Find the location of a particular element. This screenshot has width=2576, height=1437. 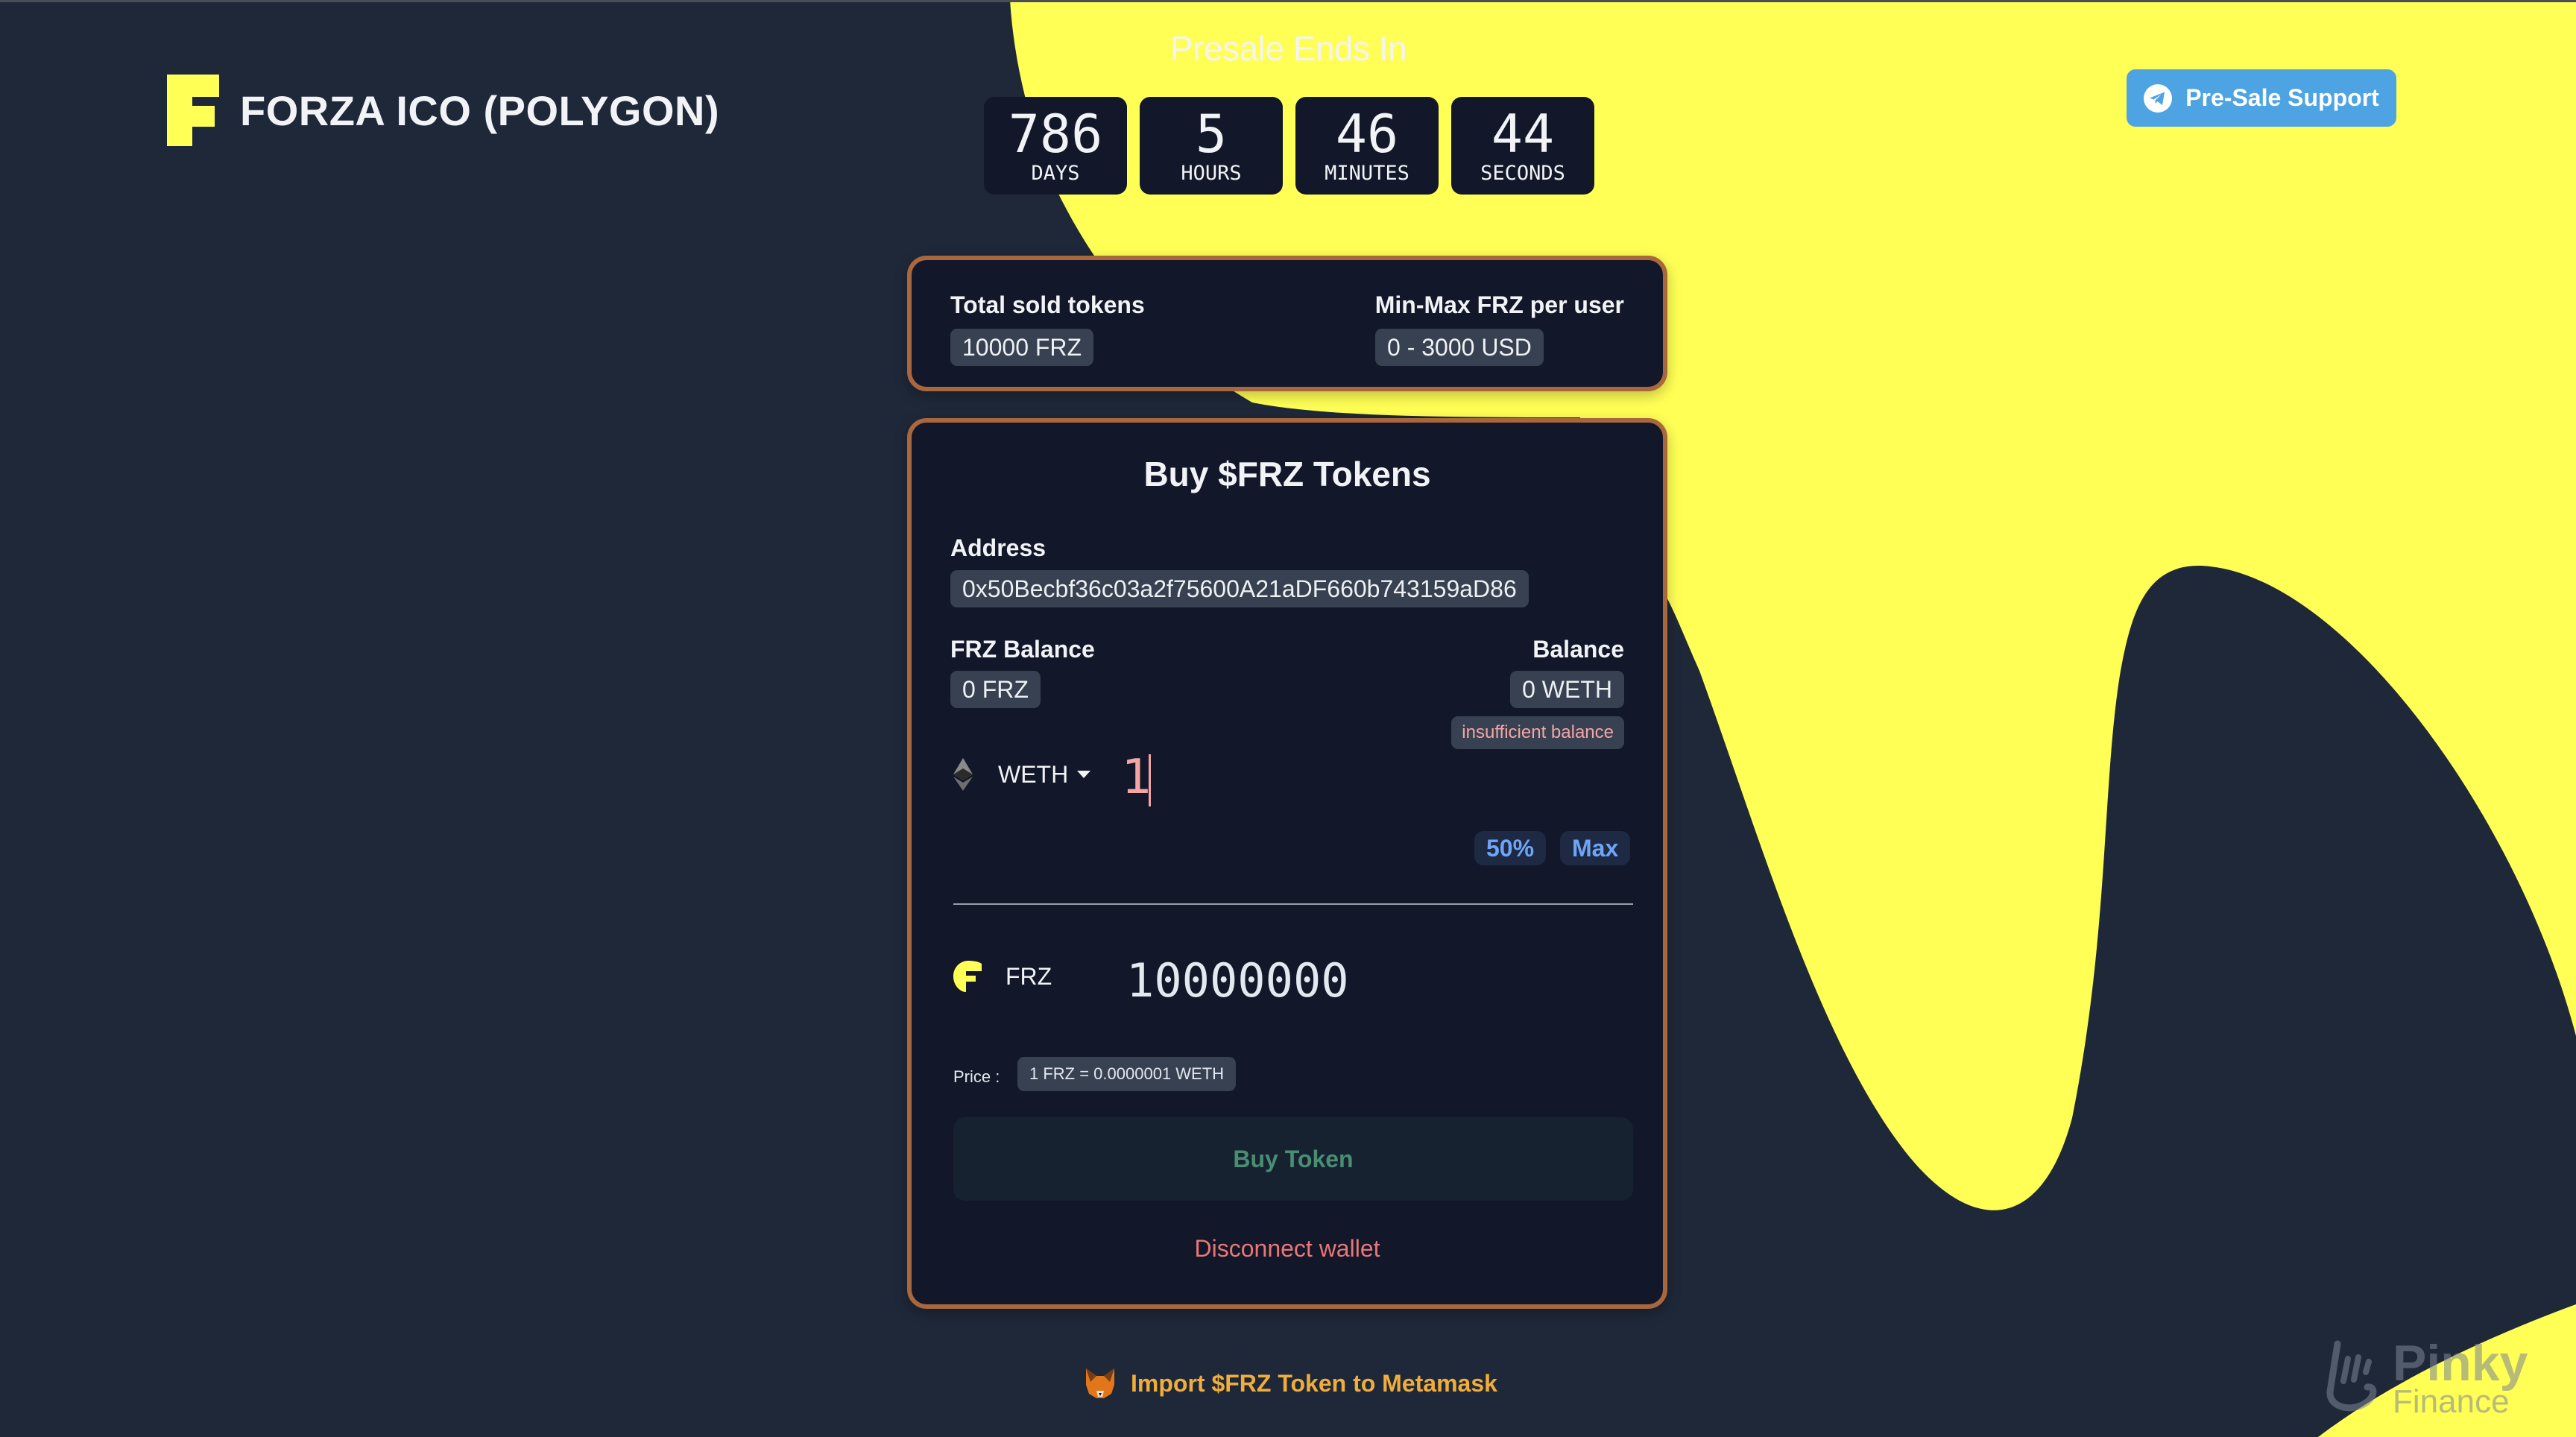

minmax-value: 0 - 3000 USD is located at coordinates (1459, 348).